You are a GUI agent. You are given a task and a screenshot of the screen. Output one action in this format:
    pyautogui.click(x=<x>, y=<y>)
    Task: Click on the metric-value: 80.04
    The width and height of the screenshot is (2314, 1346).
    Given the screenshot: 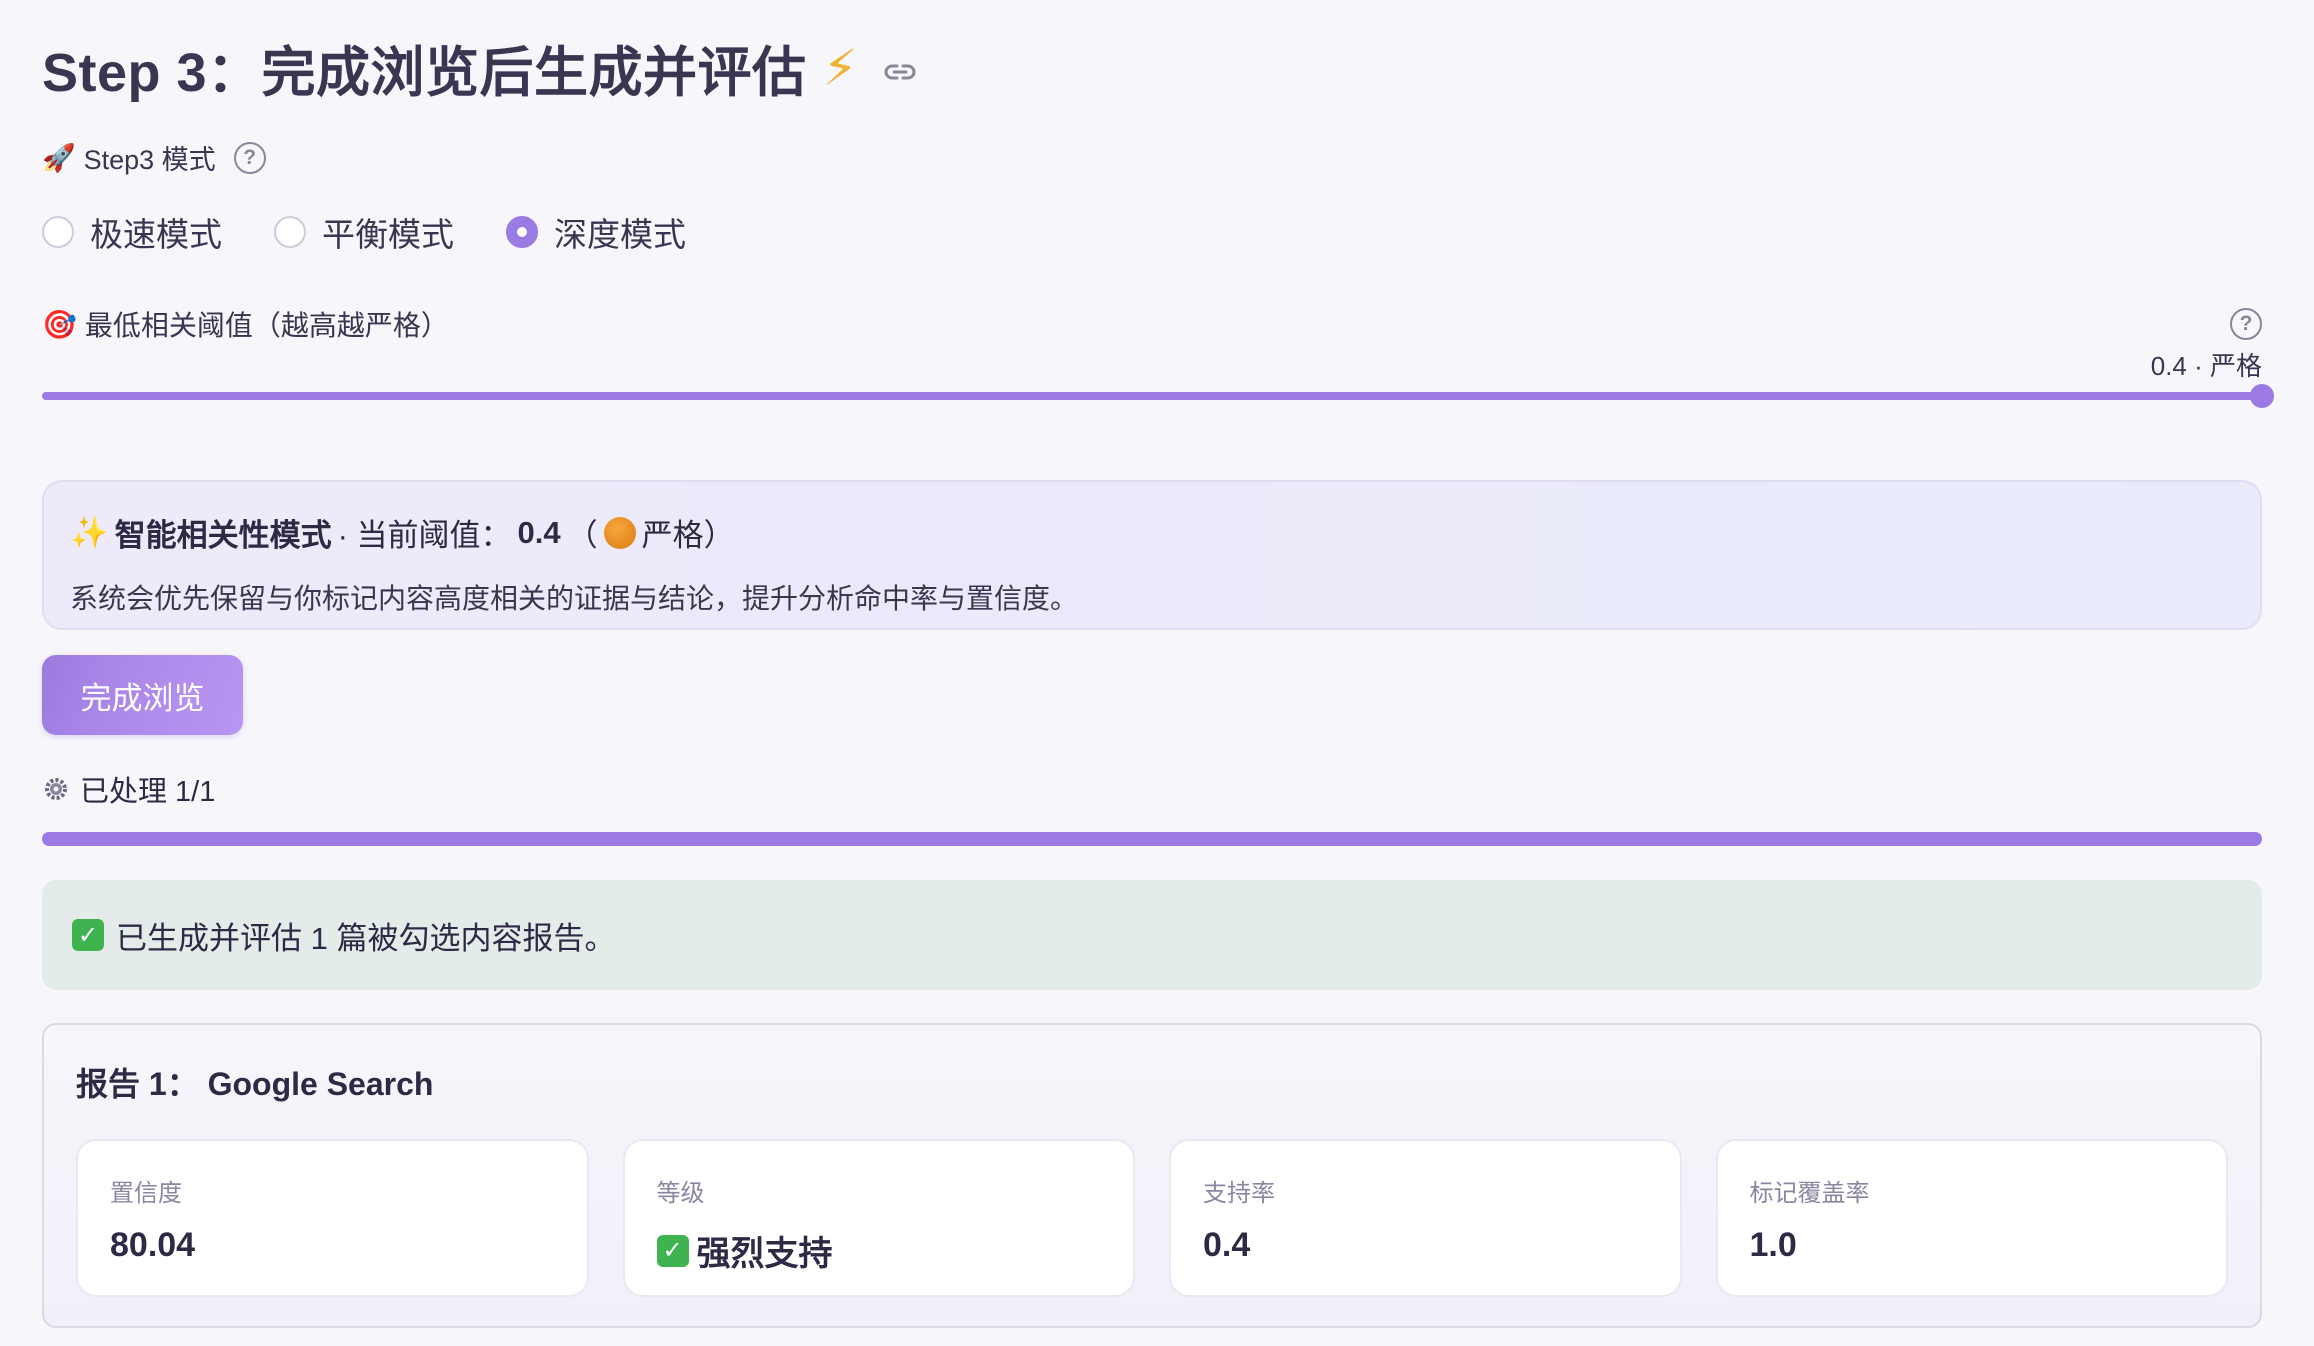 What is the action you would take?
    pyautogui.click(x=153, y=1245)
    